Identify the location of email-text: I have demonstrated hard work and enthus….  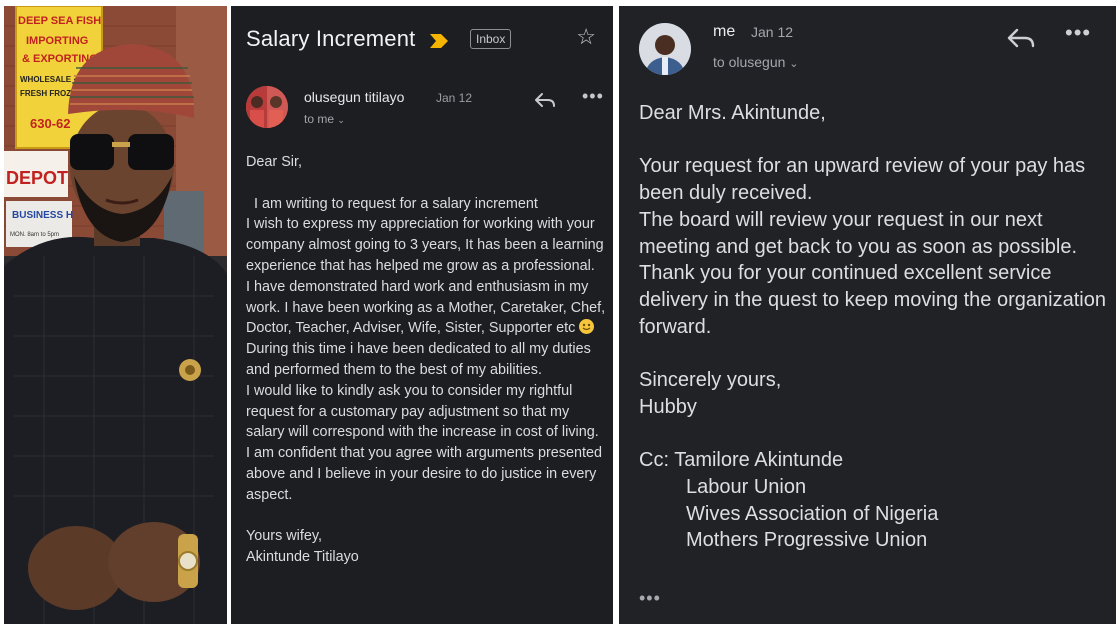
(426, 307).